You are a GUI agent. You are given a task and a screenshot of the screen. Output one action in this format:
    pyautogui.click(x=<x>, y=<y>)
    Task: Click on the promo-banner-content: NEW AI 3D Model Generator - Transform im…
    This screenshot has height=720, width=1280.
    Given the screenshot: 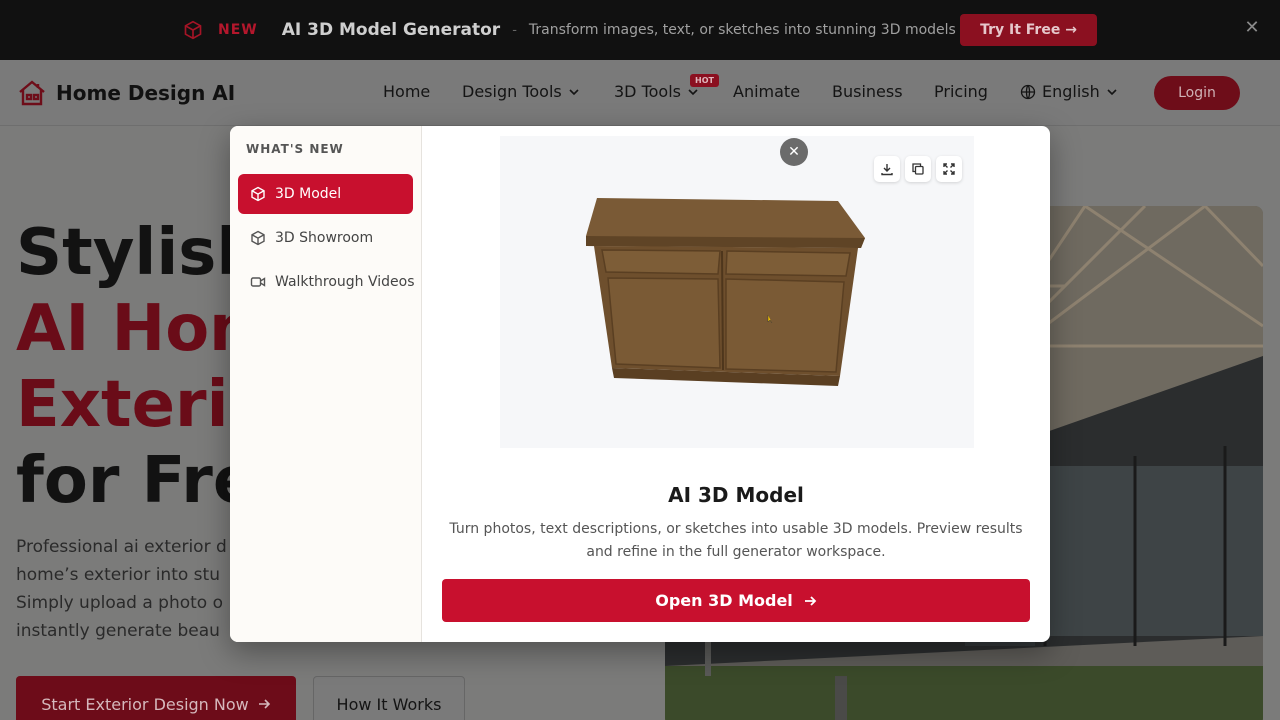 What is the action you would take?
    pyautogui.click(x=569, y=30)
    